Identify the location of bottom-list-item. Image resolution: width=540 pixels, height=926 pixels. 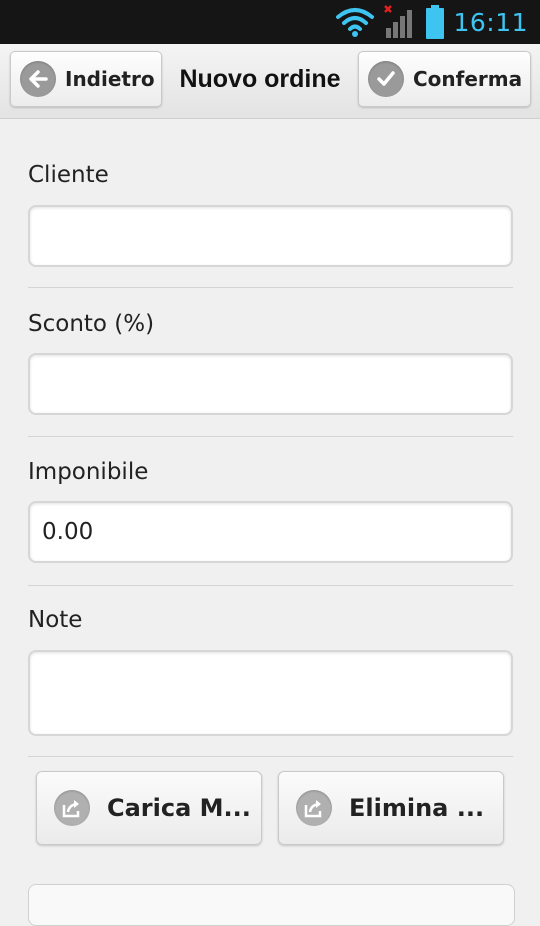
(271, 905).